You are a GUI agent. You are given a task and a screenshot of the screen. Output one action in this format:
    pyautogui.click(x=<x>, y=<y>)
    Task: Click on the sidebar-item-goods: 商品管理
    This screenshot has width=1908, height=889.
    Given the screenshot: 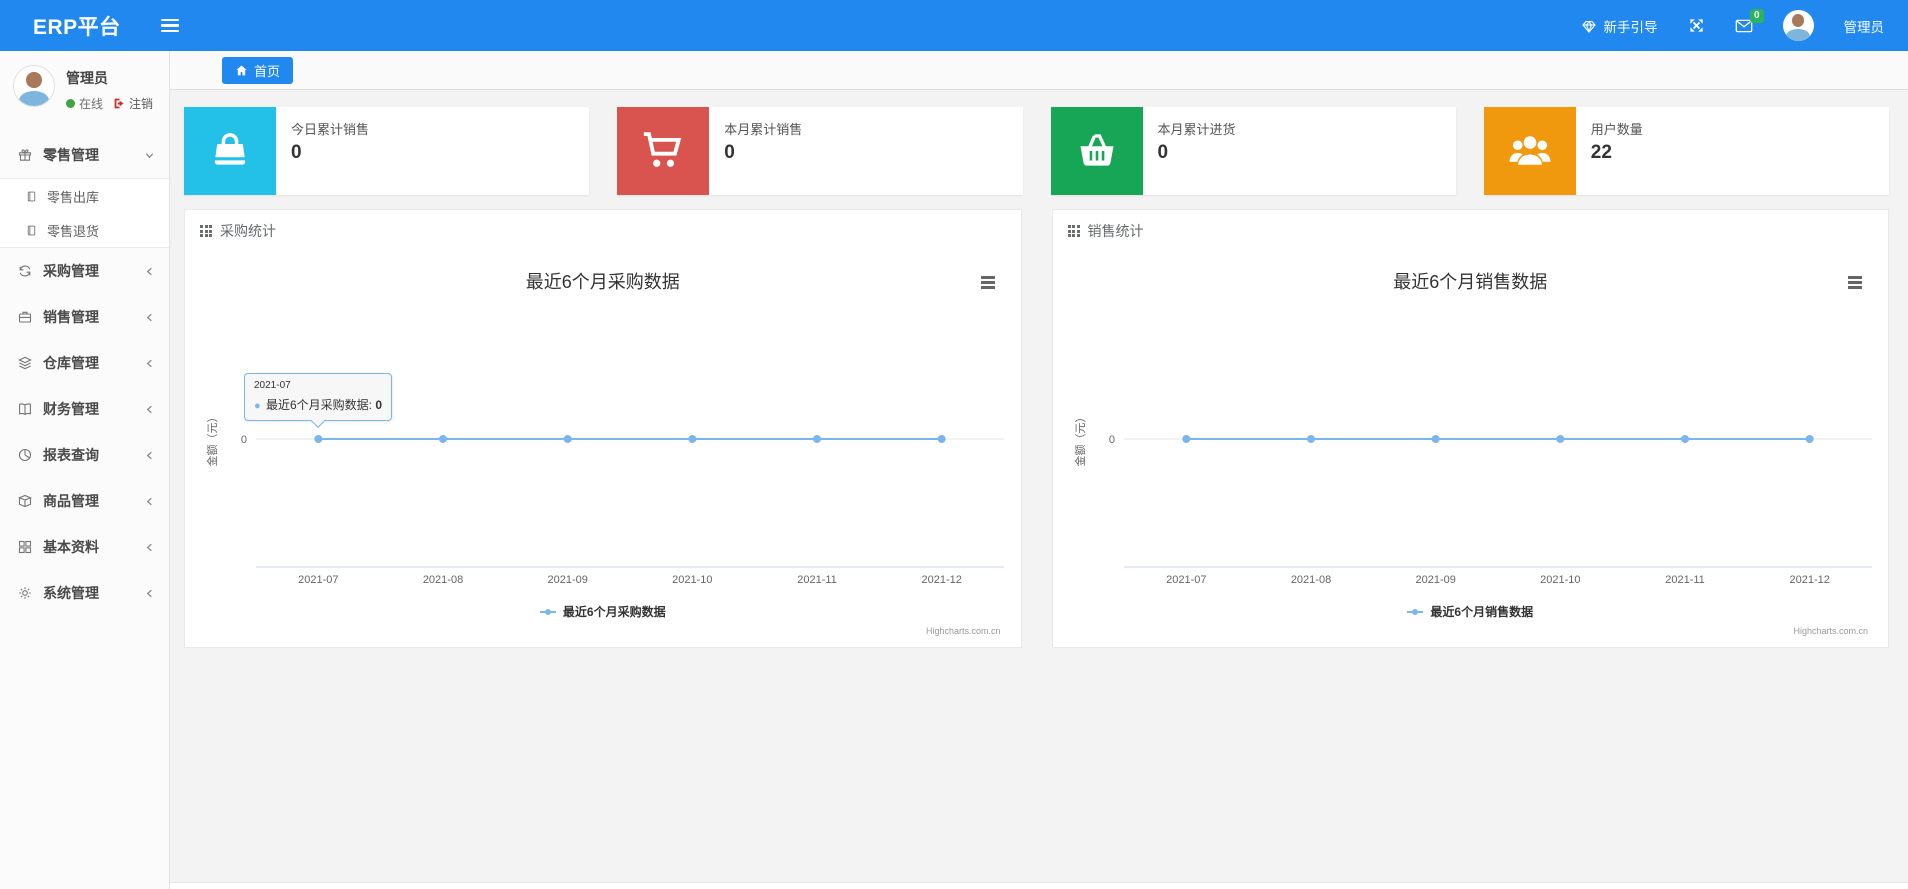 What is the action you would take?
    pyautogui.click(x=84, y=501)
    